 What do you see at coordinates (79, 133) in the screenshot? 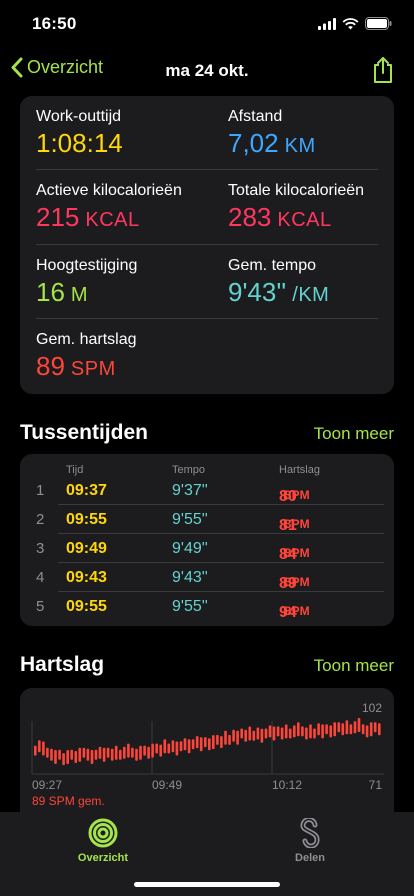
I see `metric-workout-time: Work-outtijd 1:08:14` at bounding box center [79, 133].